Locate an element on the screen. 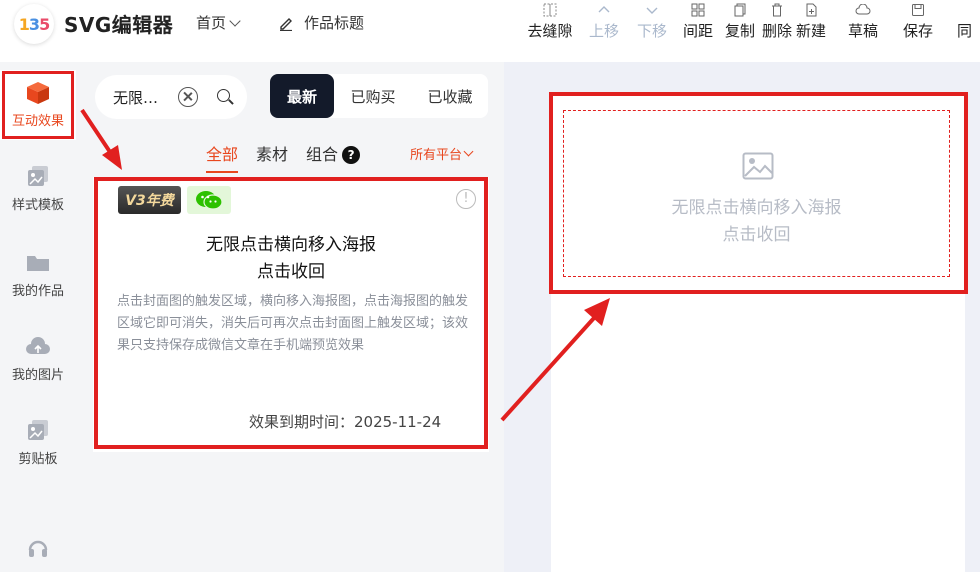 The image size is (980, 572). copy-label: 复制 is located at coordinates (739, 31).